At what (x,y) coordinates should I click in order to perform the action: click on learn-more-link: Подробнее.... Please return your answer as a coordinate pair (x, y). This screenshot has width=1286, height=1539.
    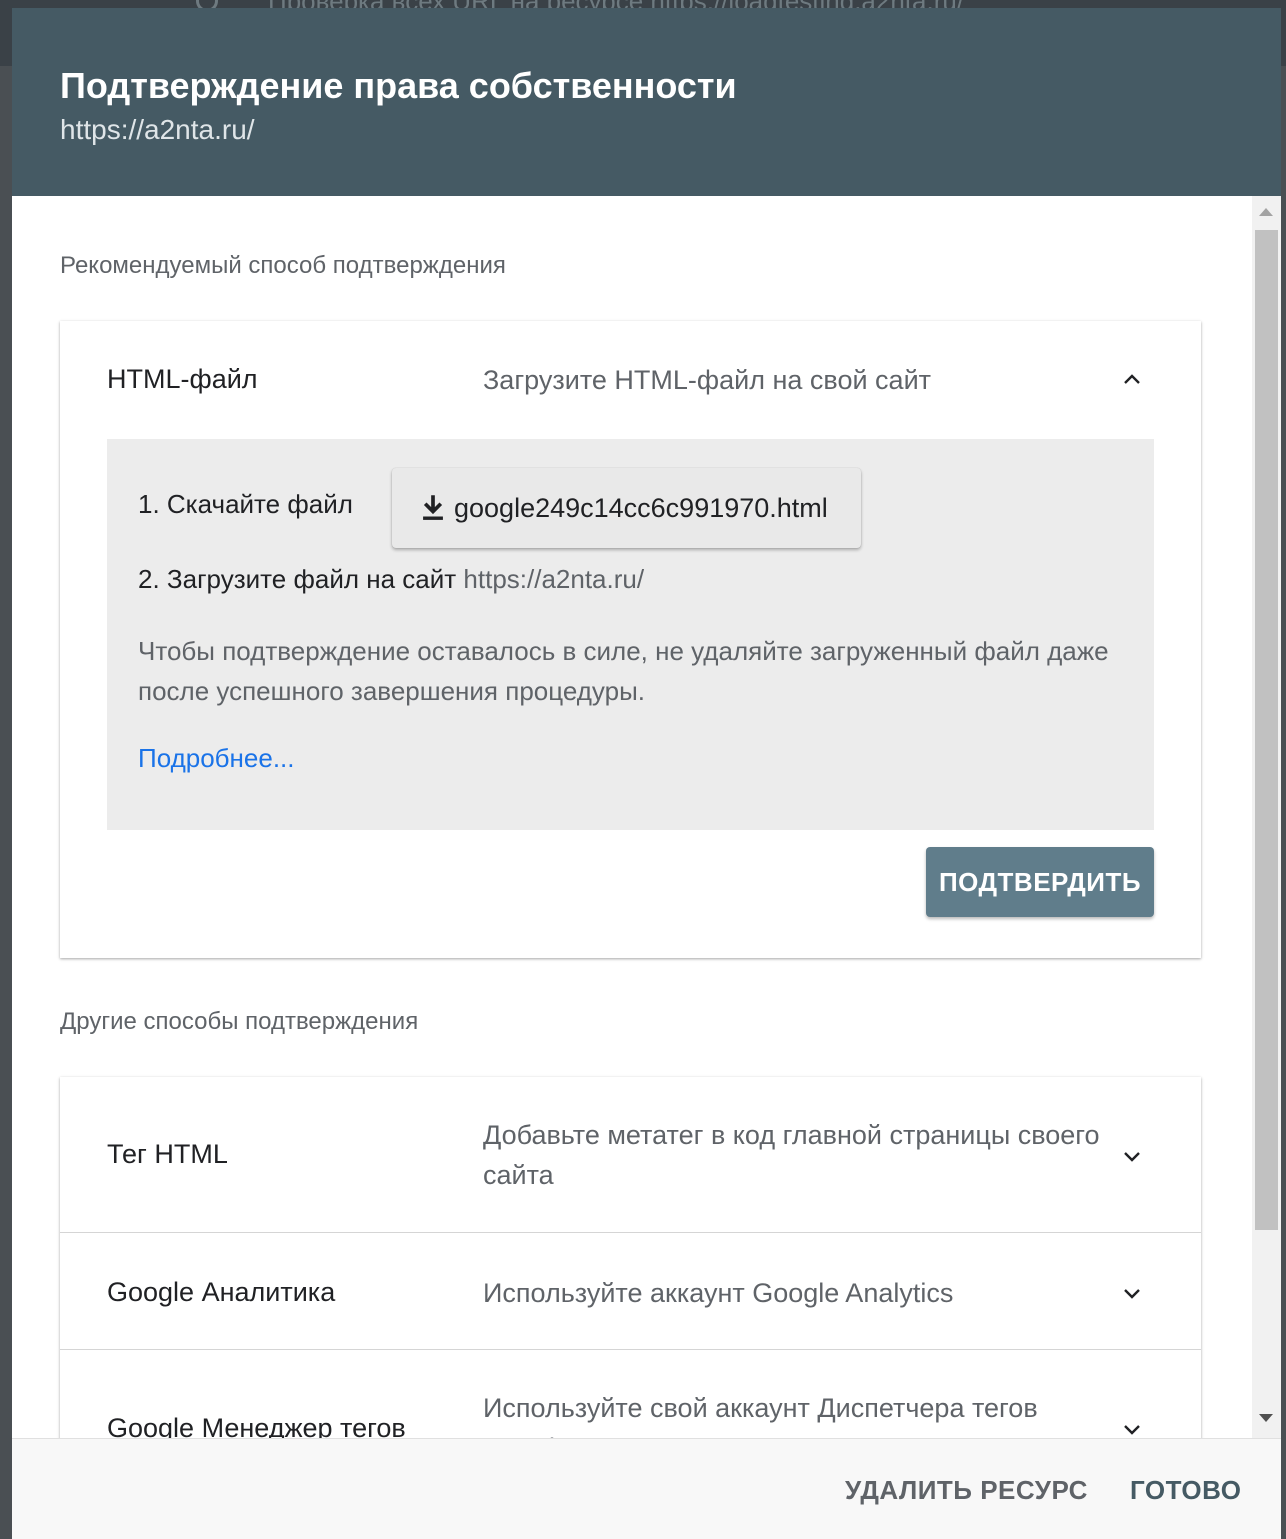
    Looking at the image, I should click on (216, 758).